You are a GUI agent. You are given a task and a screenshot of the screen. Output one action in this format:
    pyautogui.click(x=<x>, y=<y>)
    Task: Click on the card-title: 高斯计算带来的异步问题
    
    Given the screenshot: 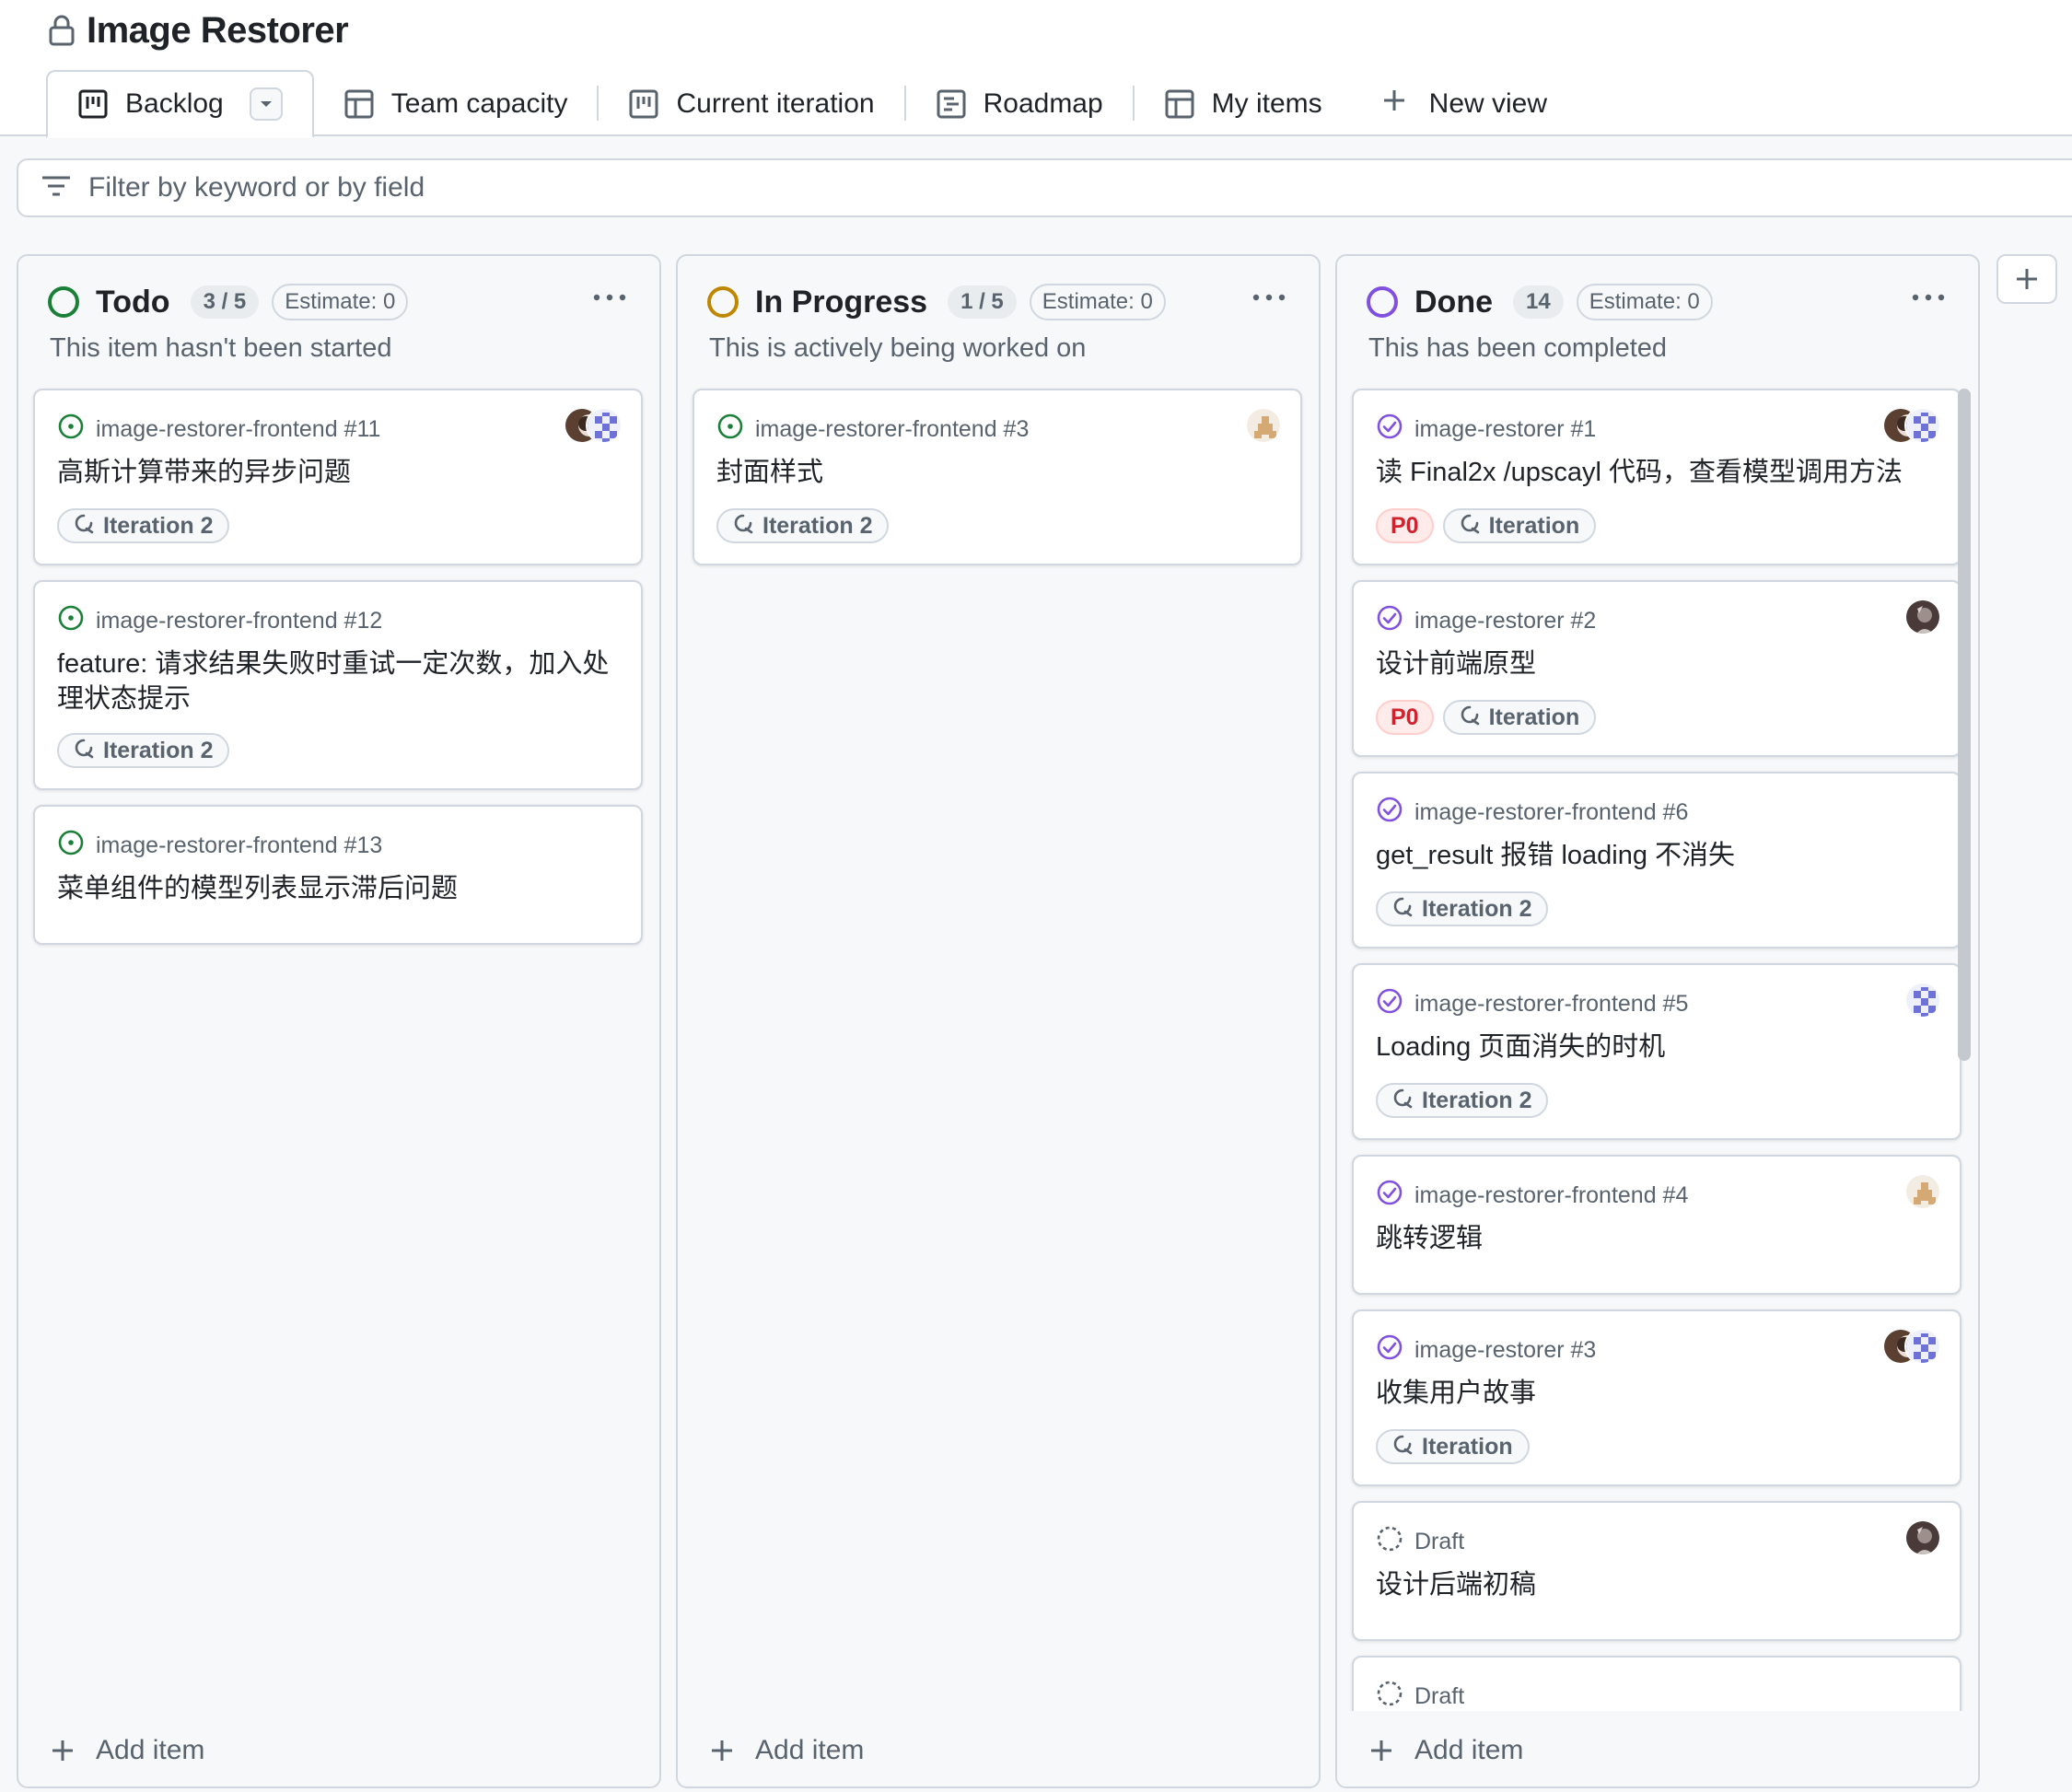 What is the action you would take?
    pyautogui.click(x=338, y=472)
    